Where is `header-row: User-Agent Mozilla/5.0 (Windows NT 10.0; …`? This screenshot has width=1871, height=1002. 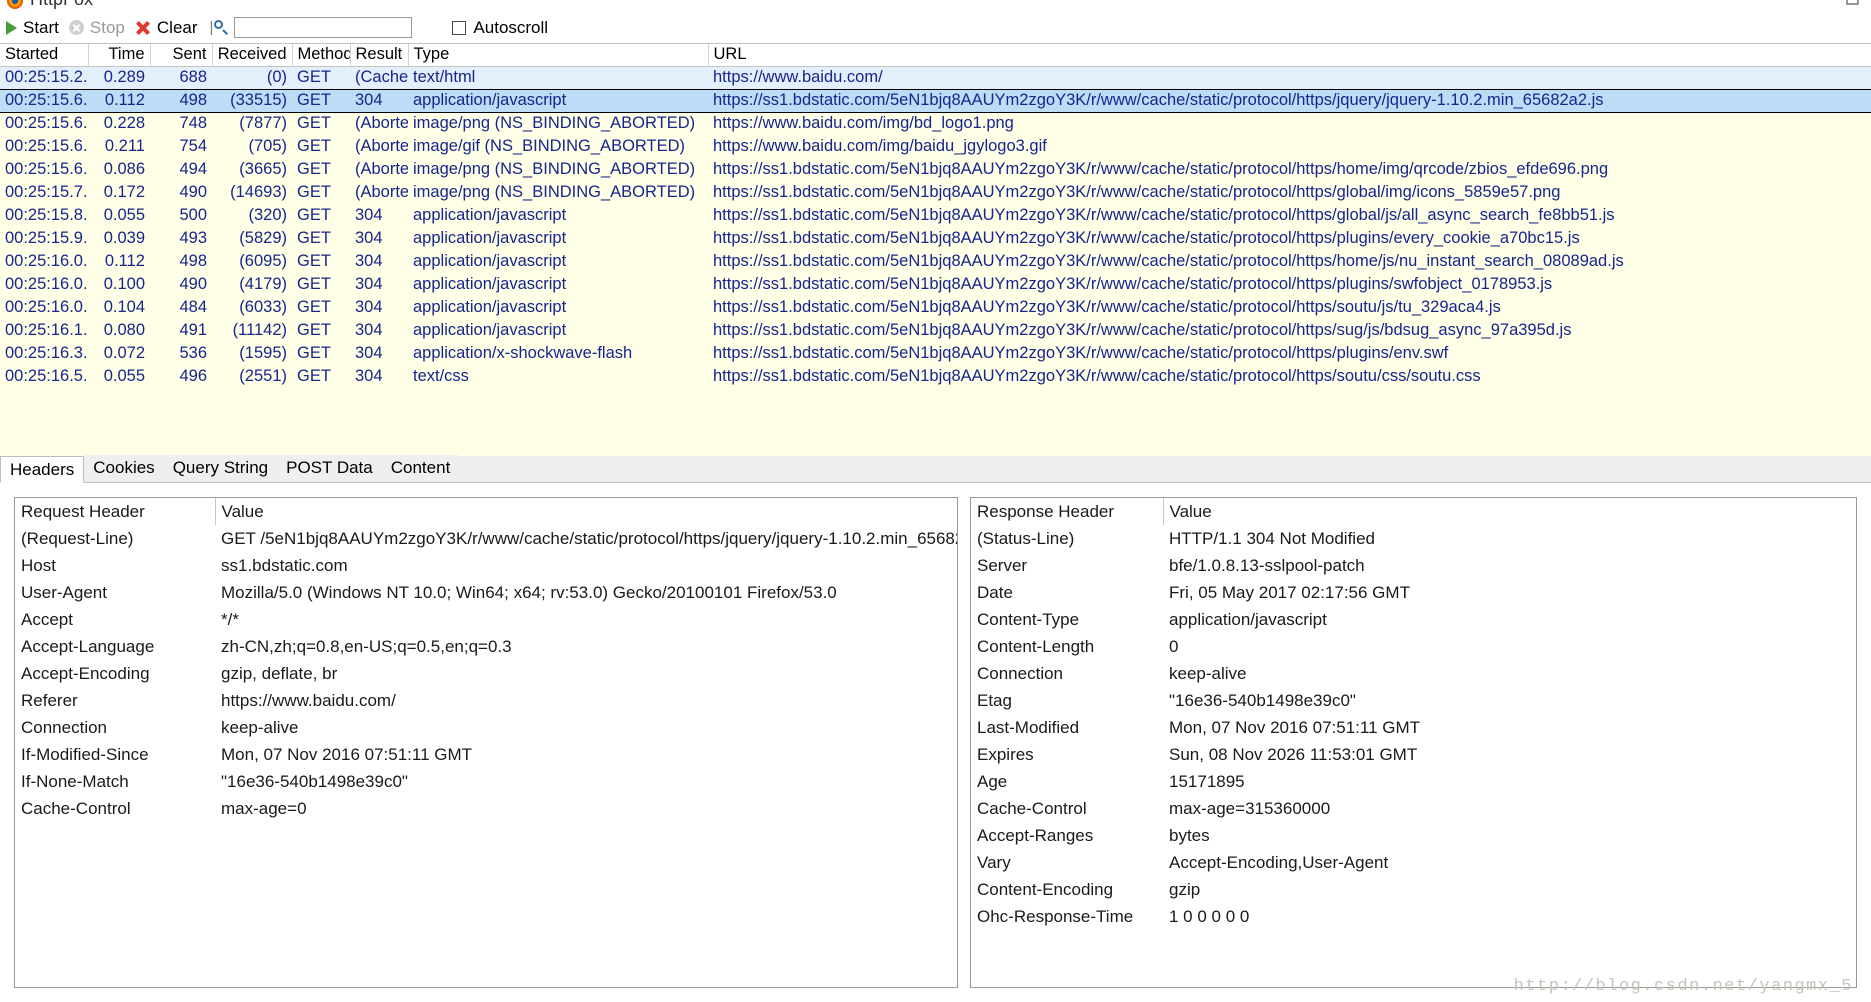
header-row: User-Agent Mozilla/5.0 (Windows NT 10.0; … is located at coordinates (486, 592).